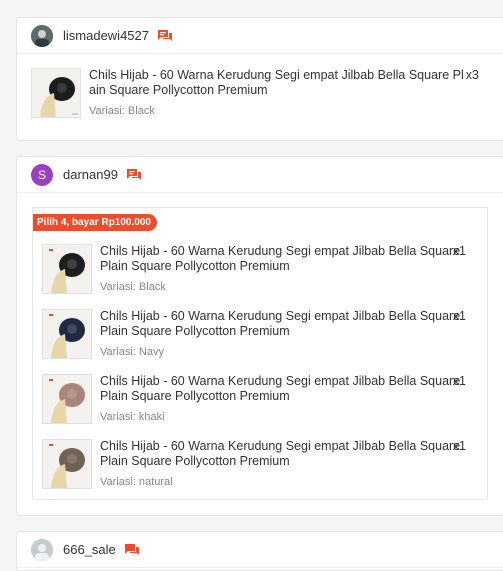 The height and width of the screenshot is (571, 503). What do you see at coordinates (90, 174) in the screenshot?
I see `buyer-username: darnan99` at bounding box center [90, 174].